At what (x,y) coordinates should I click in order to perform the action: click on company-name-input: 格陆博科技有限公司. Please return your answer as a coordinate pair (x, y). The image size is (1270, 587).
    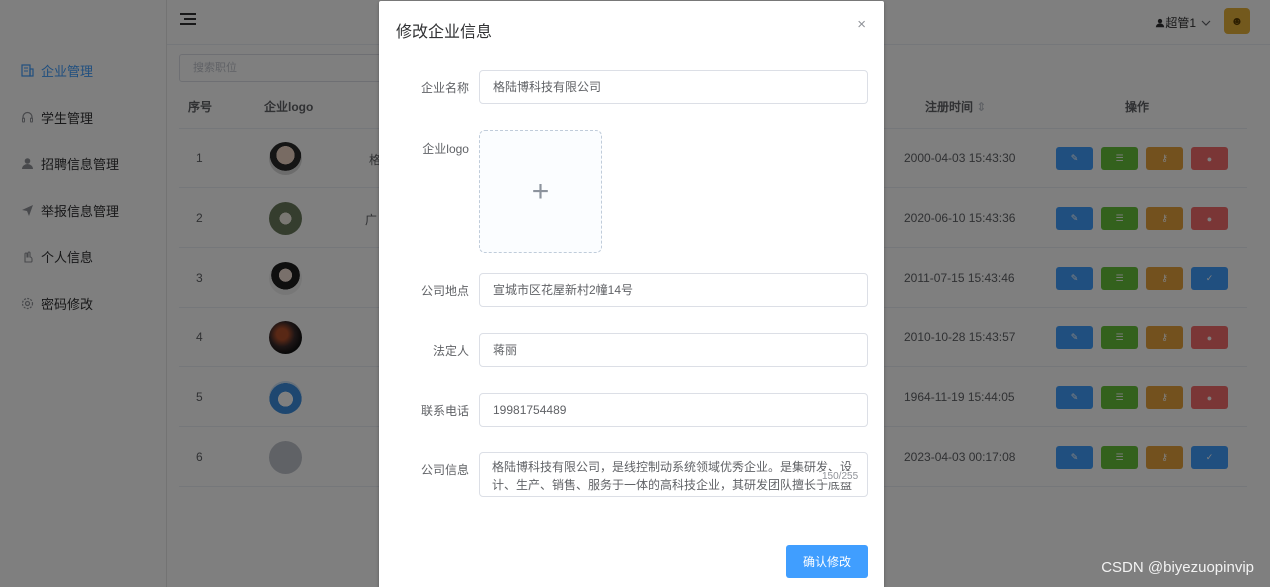
    Looking at the image, I should click on (673, 87).